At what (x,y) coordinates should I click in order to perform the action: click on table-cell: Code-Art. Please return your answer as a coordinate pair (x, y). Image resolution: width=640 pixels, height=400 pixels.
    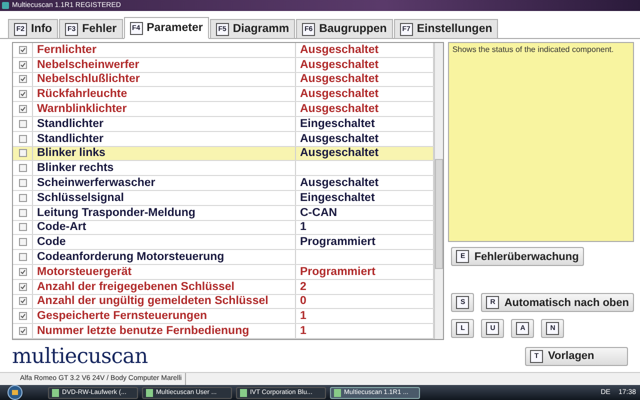
    Looking at the image, I should click on (164, 227).